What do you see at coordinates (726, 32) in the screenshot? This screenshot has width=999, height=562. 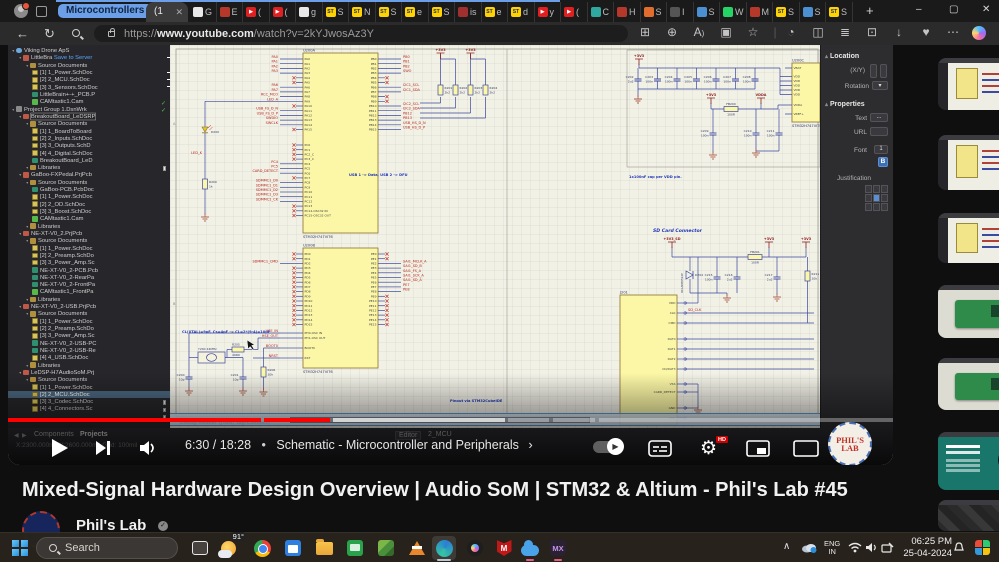 I see `video-popout-icon: ▣` at bounding box center [726, 32].